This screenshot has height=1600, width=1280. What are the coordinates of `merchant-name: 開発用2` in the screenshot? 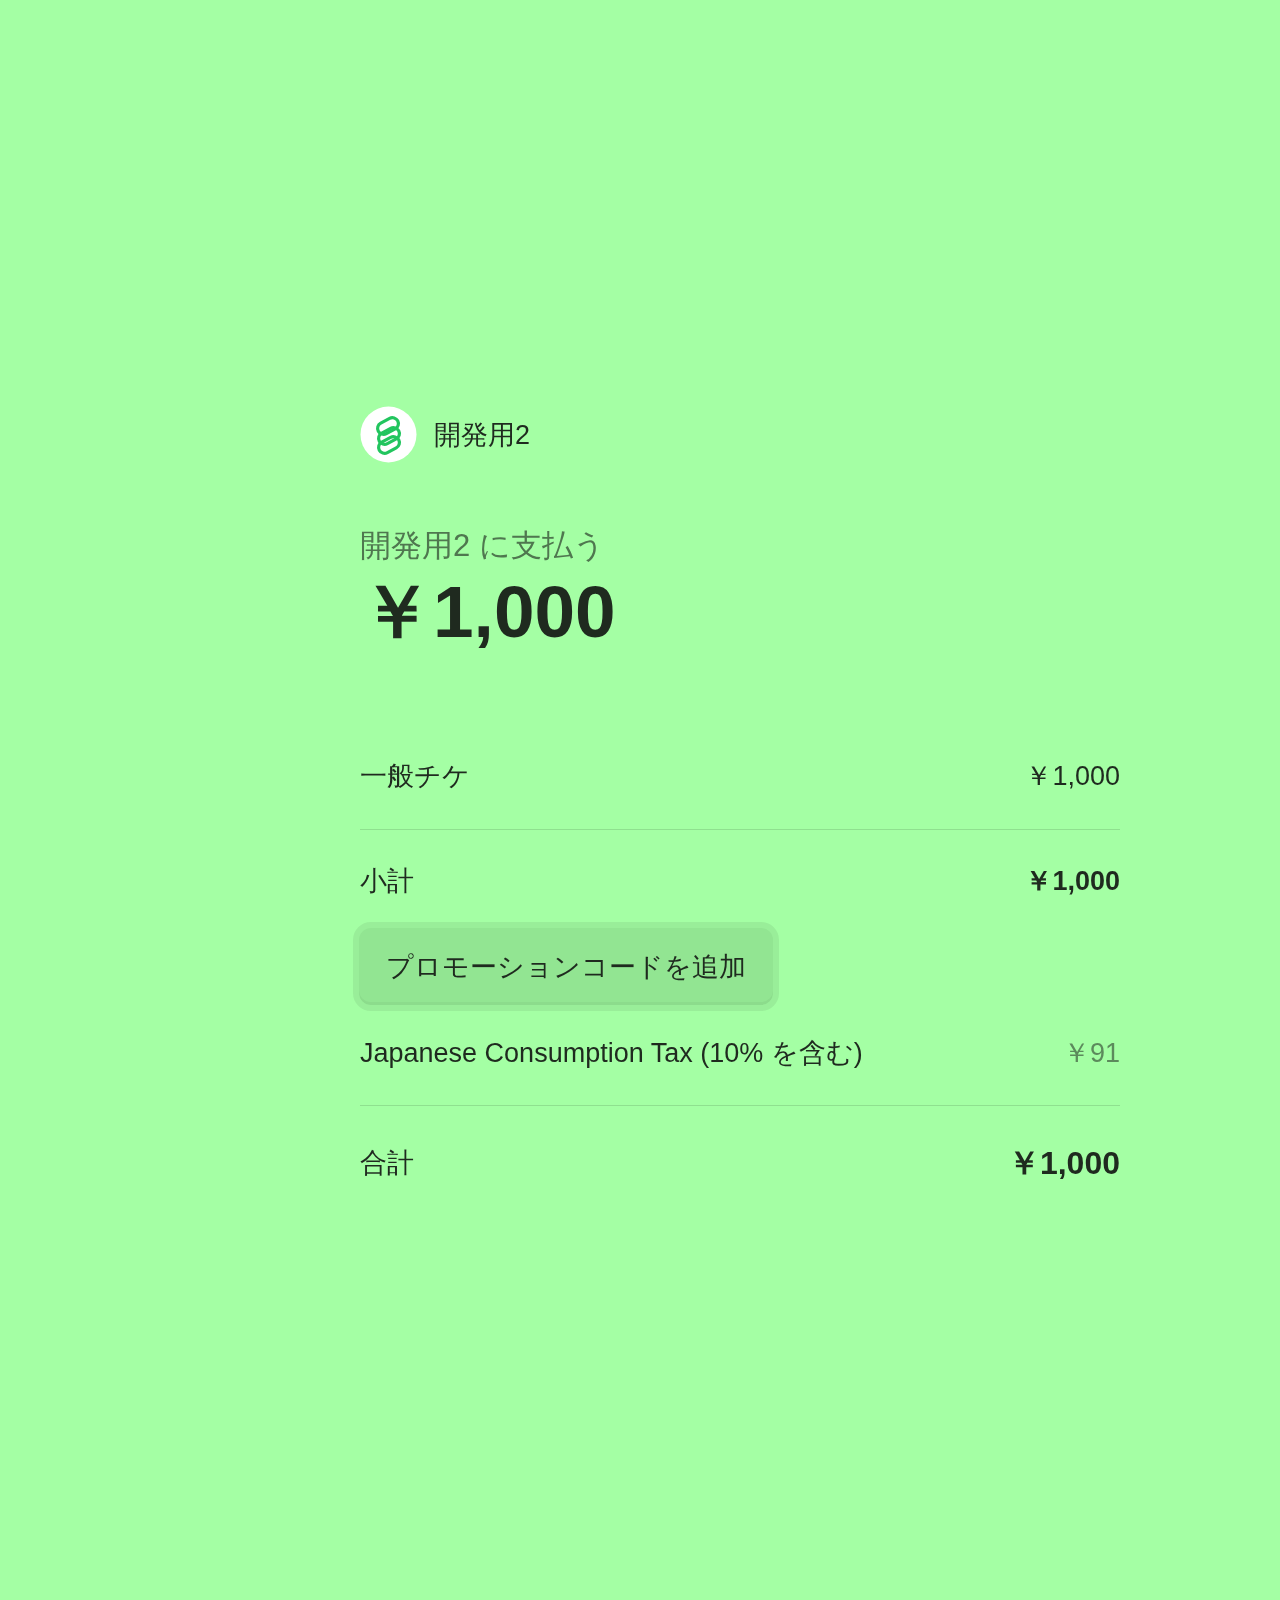 It's located at (482, 435).